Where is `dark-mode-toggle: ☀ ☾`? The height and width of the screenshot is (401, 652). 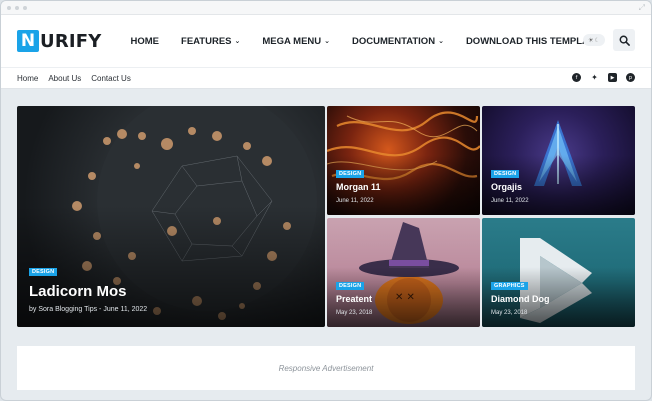
dark-mode-toggle: ☀ ☾ is located at coordinates (594, 40).